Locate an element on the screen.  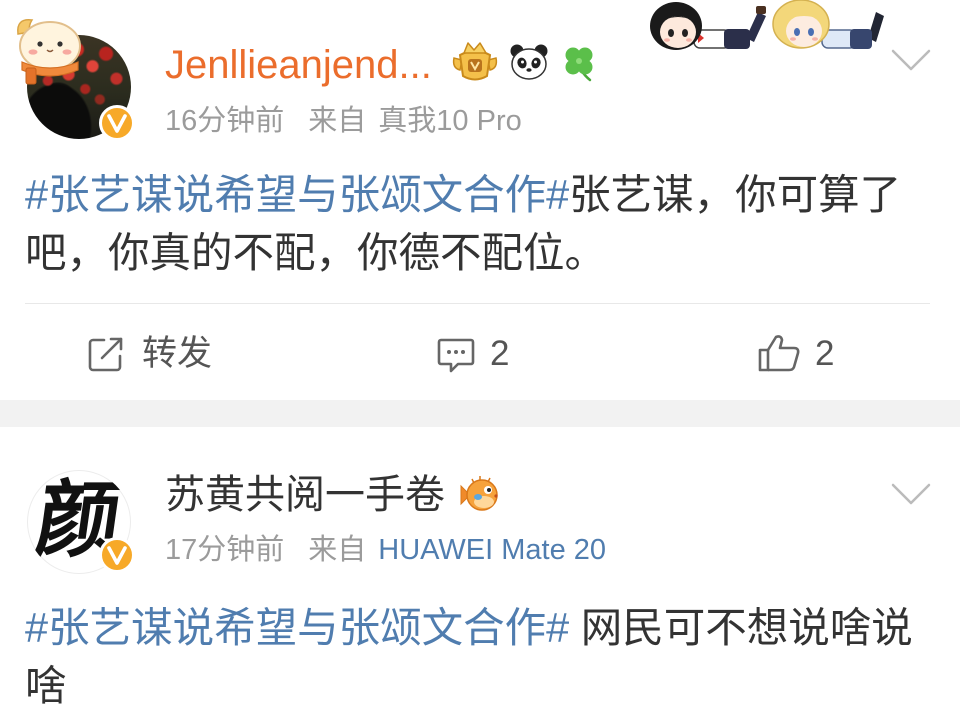
vip-crown-icon is located at coordinates (475, 62).